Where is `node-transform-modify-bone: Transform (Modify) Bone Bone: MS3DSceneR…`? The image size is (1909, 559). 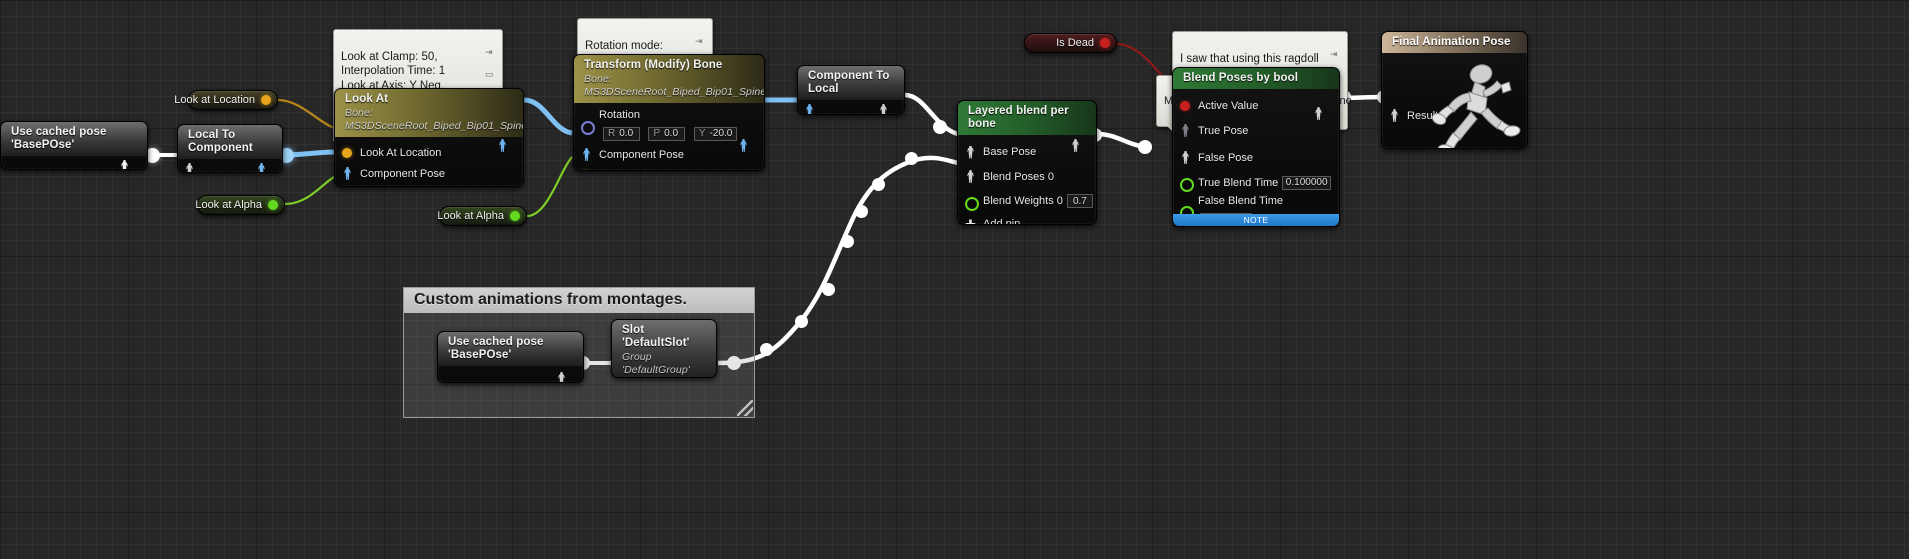
node-transform-modify-bone: Transform (Modify) Bone Bone: MS3DSceneR… is located at coordinates (669, 112).